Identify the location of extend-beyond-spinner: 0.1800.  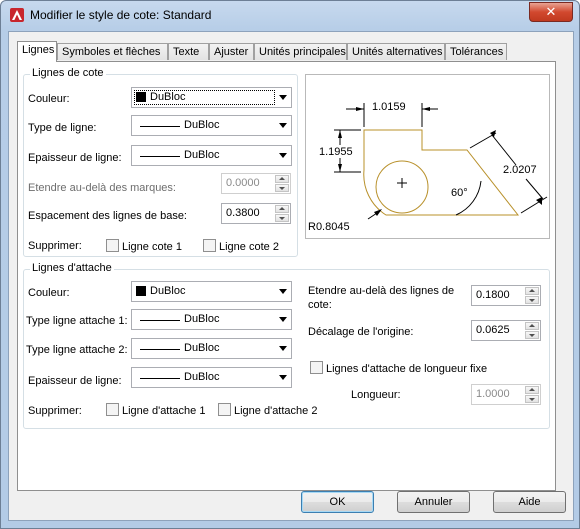
(506, 295).